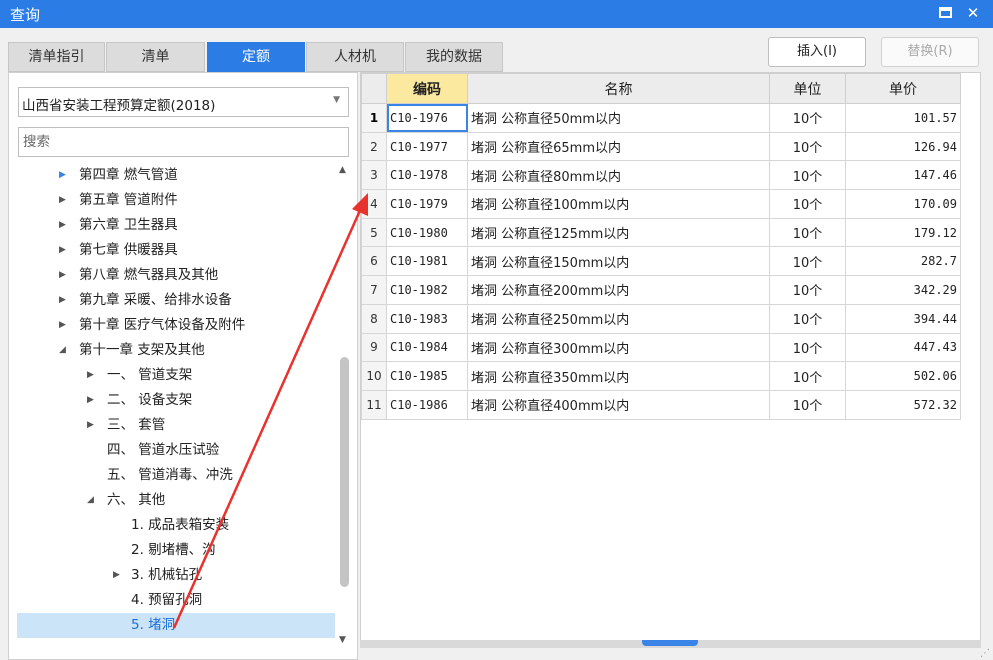 The width and height of the screenshot is (993, 660). What do you see at coordinates (618, 88) in the screenshot?
I see `column-header-name: 名称` at bounding box center [618, 88].